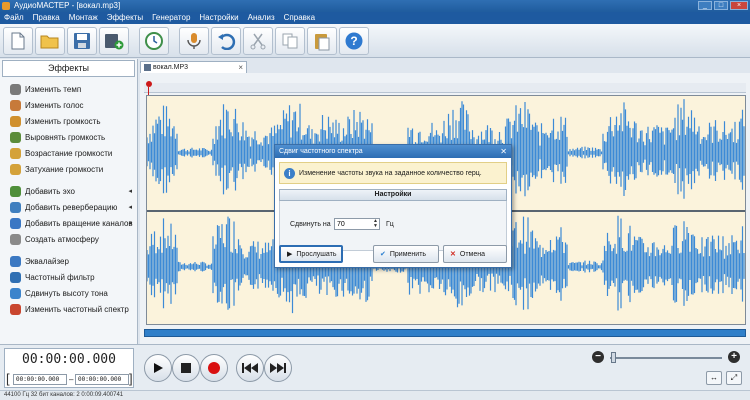  I want to click on play-icon, so click(158, 368).